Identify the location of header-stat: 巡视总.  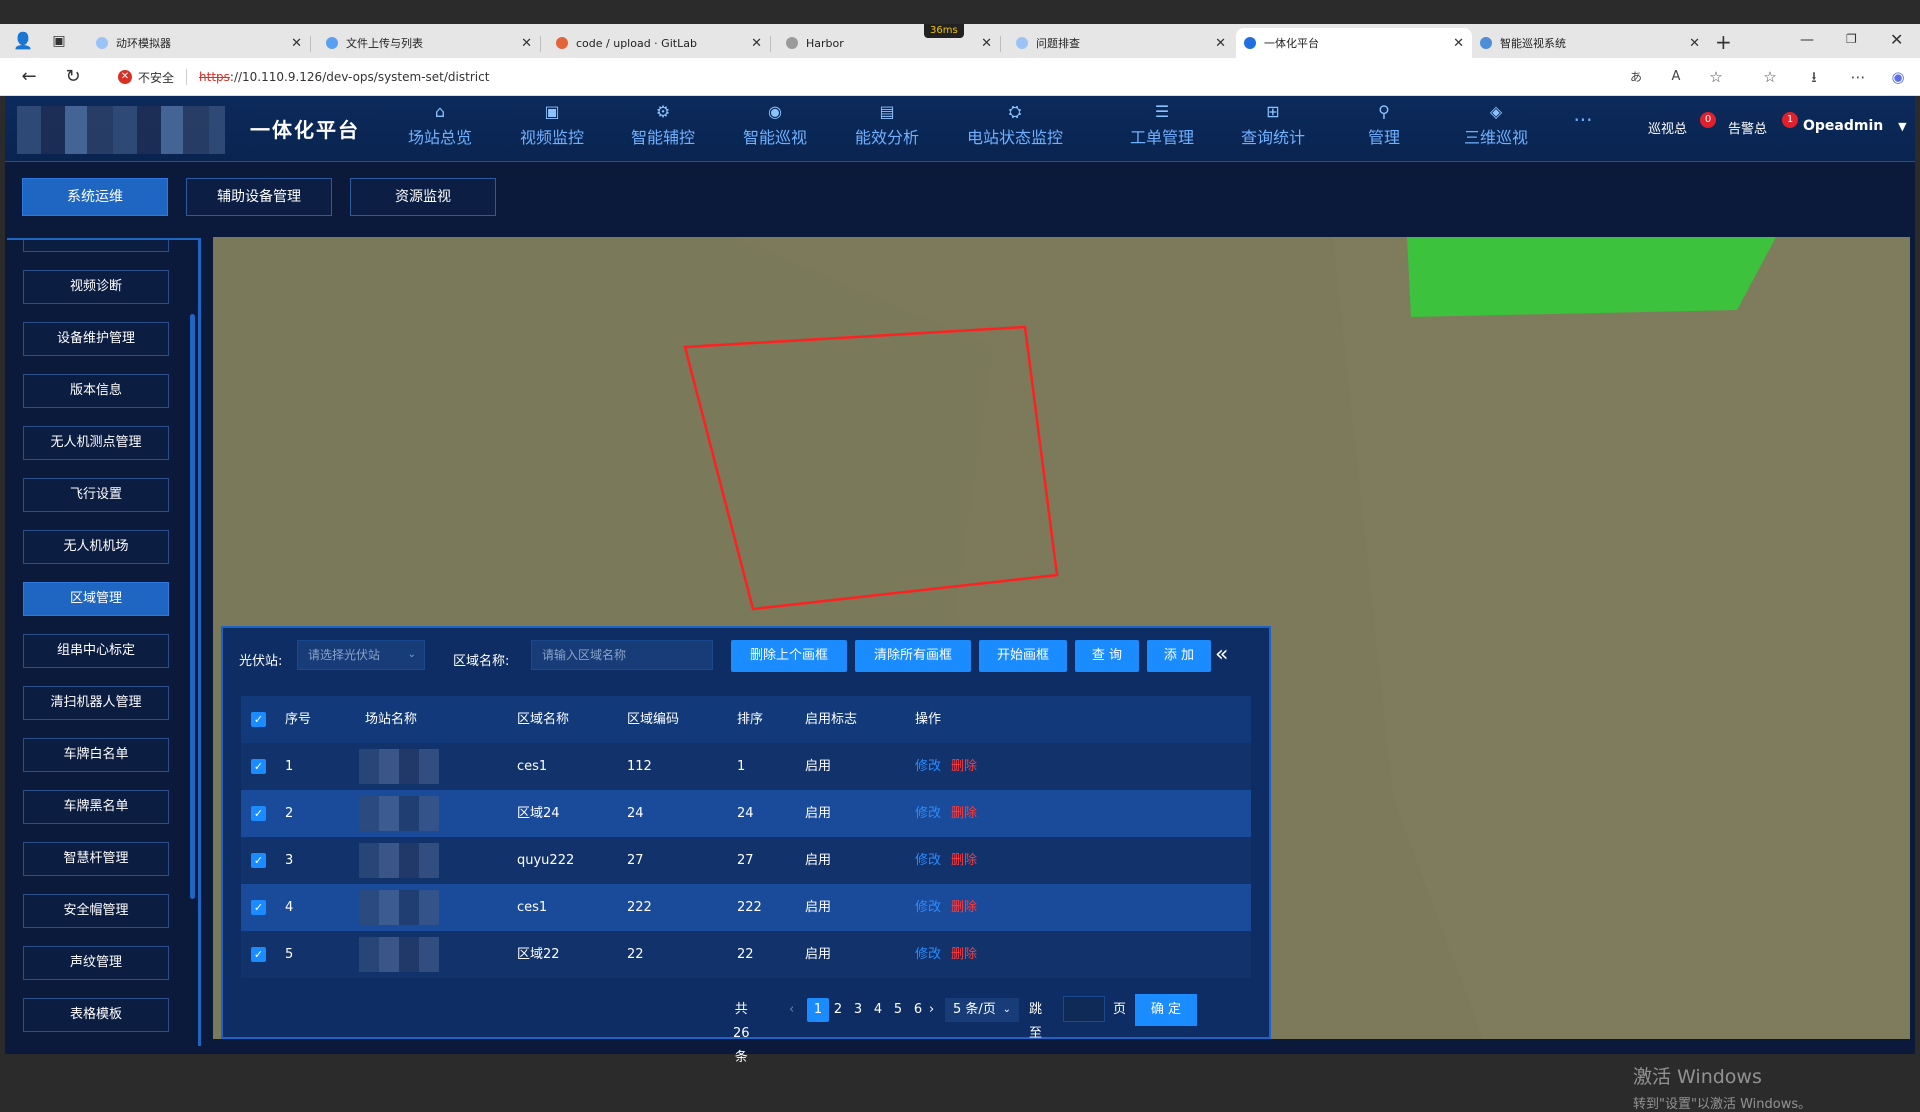
(1667, 127).